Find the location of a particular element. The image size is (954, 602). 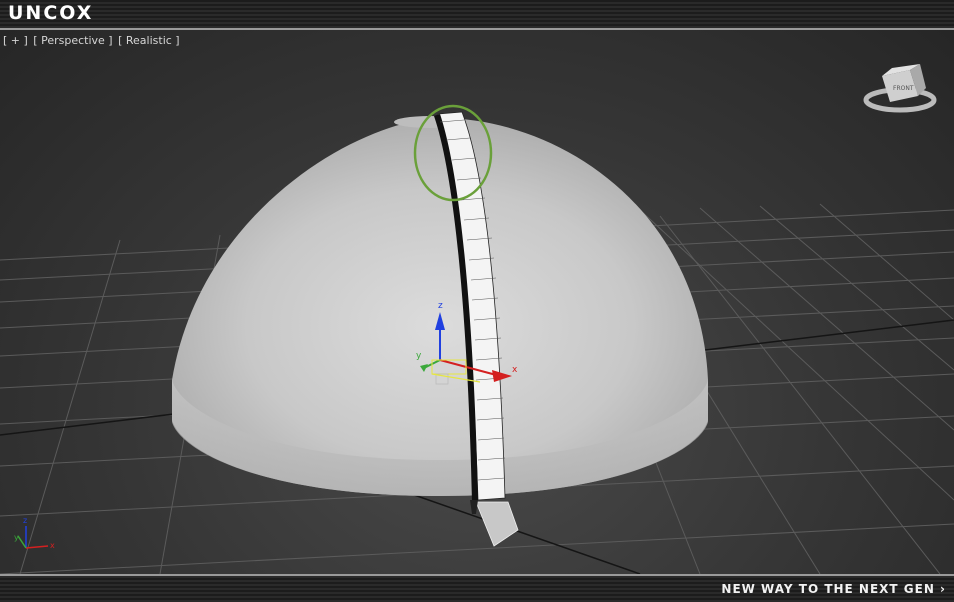

brand-logo: UNCOX is located at coordinates (51, 13).